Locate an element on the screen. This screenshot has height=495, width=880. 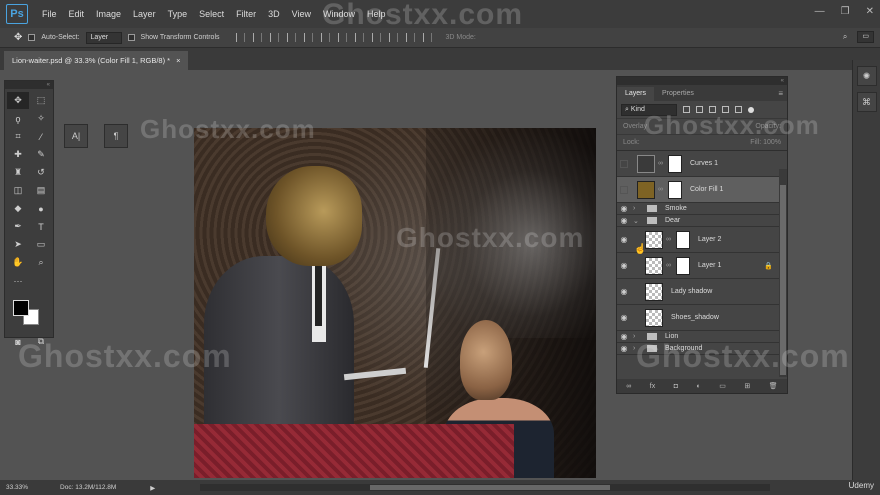
type-filter-icon is located at coordinates (712, 109).